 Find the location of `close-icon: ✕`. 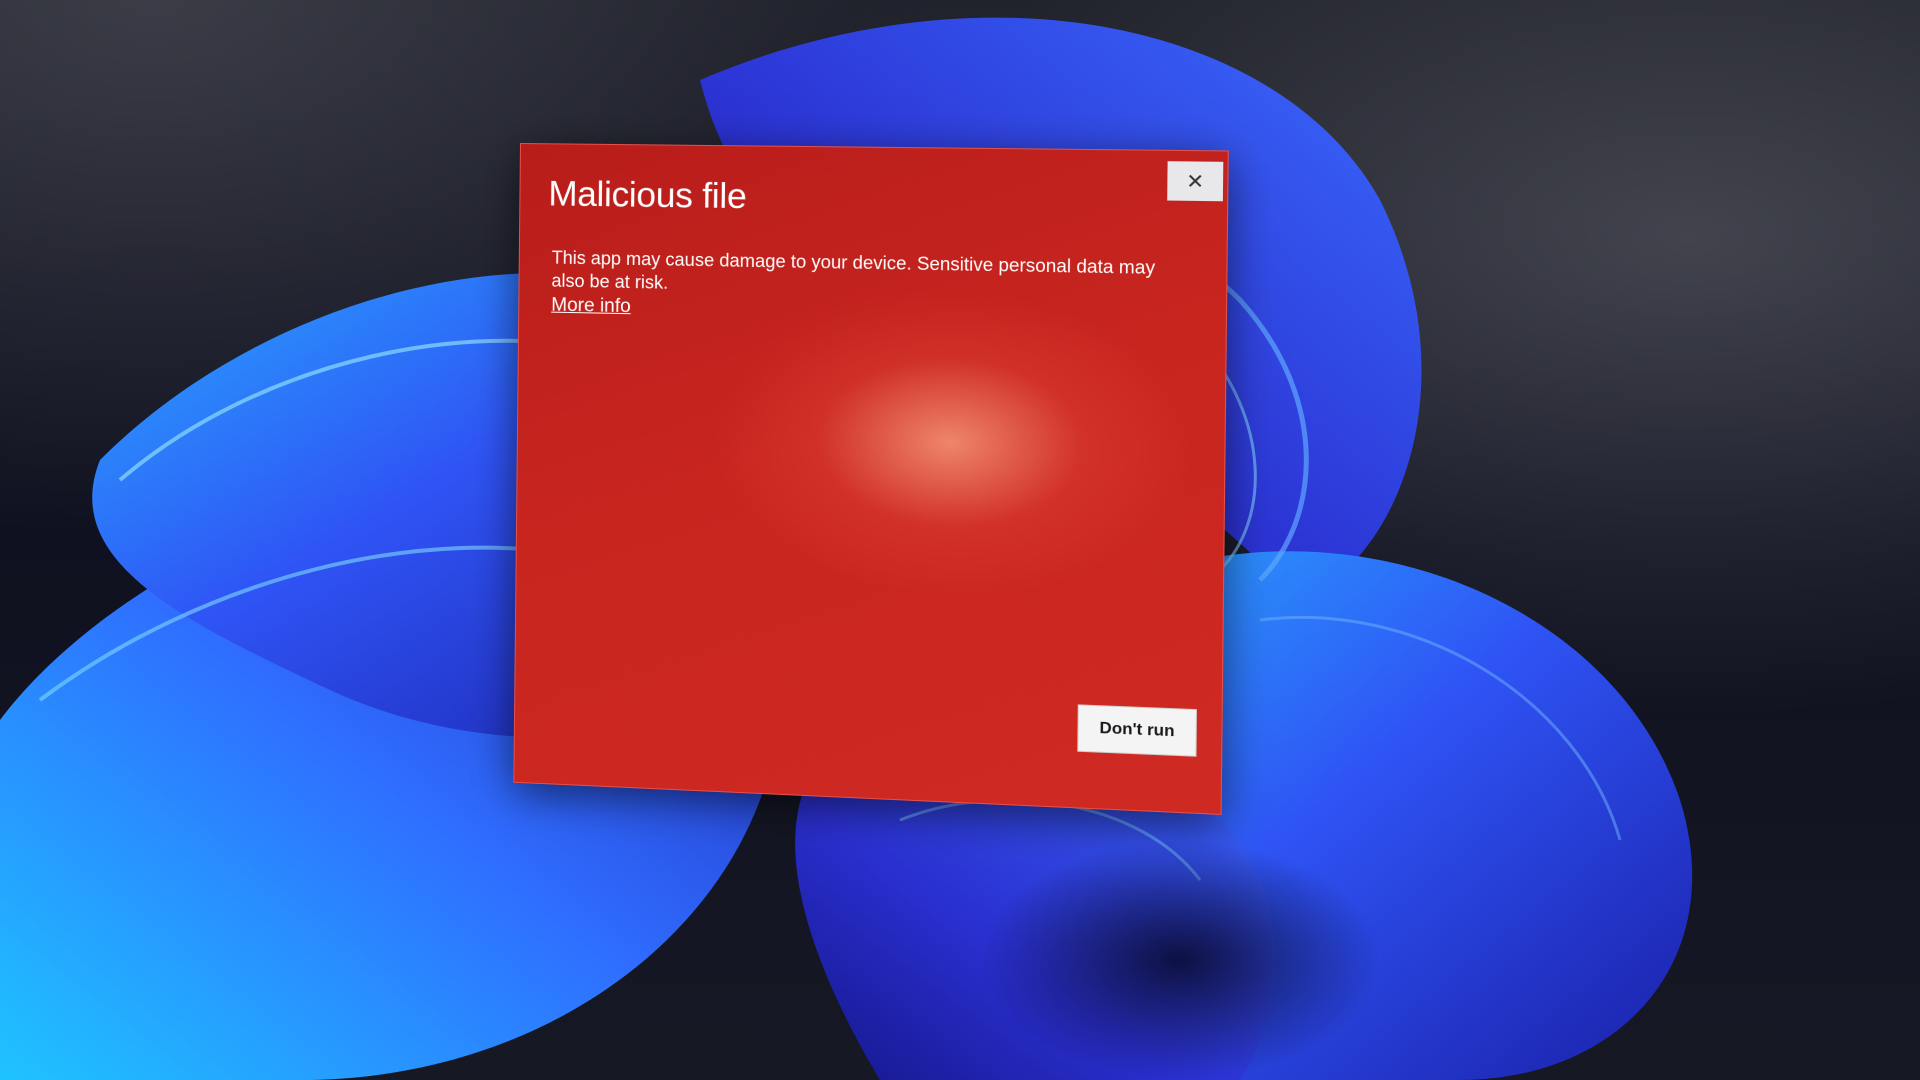

close-icon: ✕ is located at coordinates (1195, 182).